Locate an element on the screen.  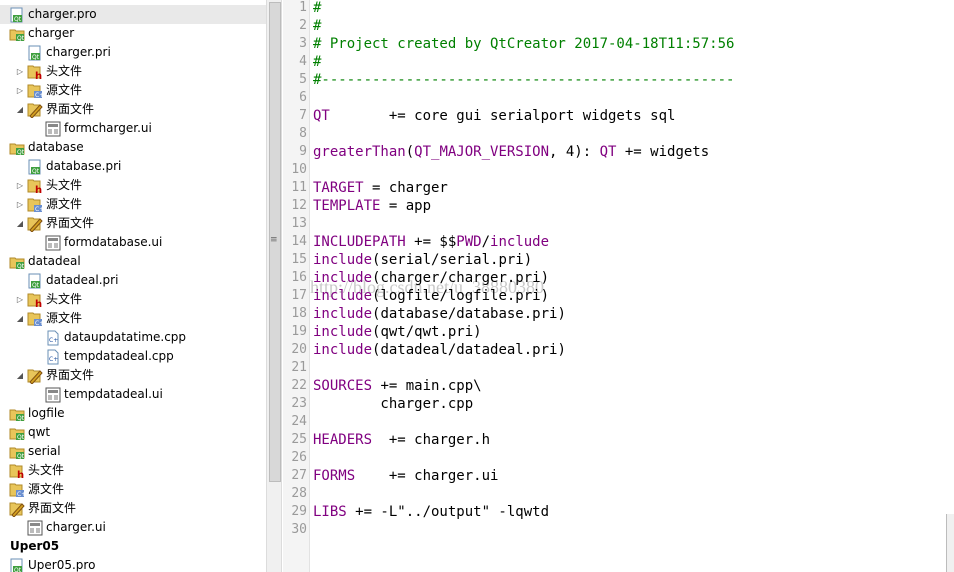
tree-item: tempdatadeal.ui is located at coordinates (133, 394).